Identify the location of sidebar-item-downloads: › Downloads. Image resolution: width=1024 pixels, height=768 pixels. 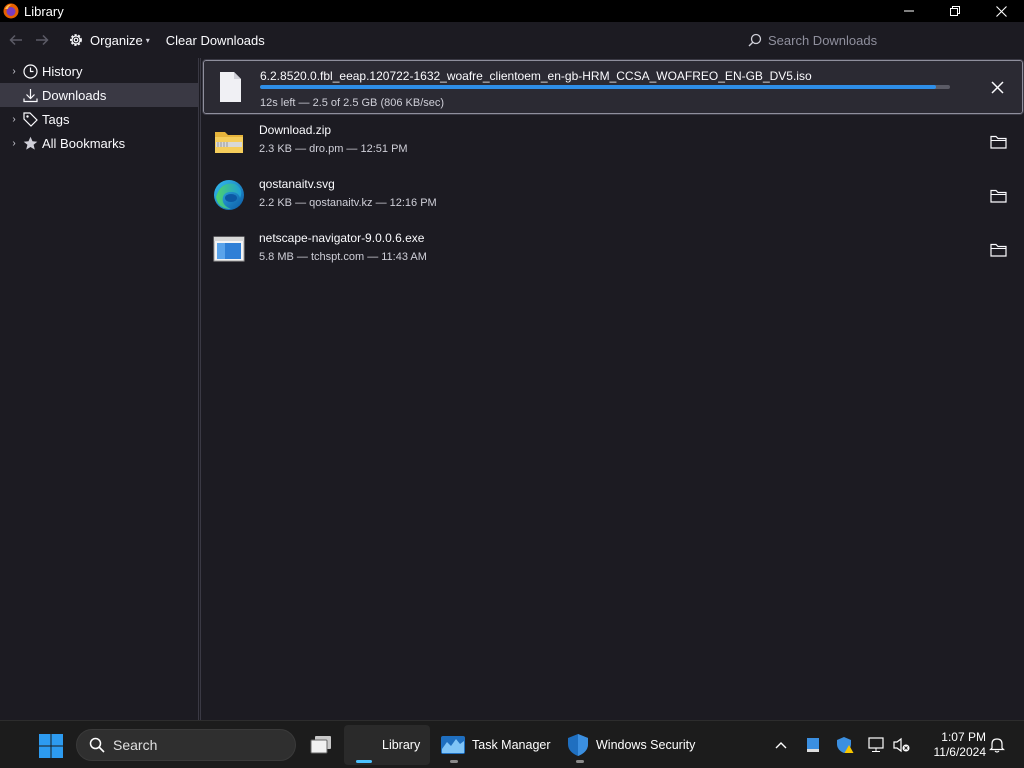
(99, 95).